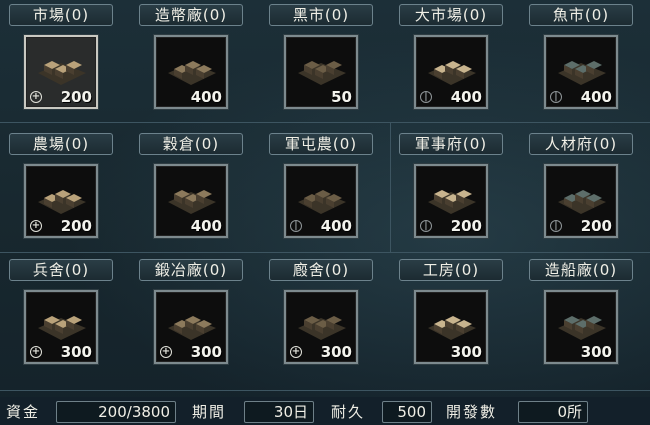 This screenshot has width=650, height=425. I want to click on market-icon, so click(62, 73).